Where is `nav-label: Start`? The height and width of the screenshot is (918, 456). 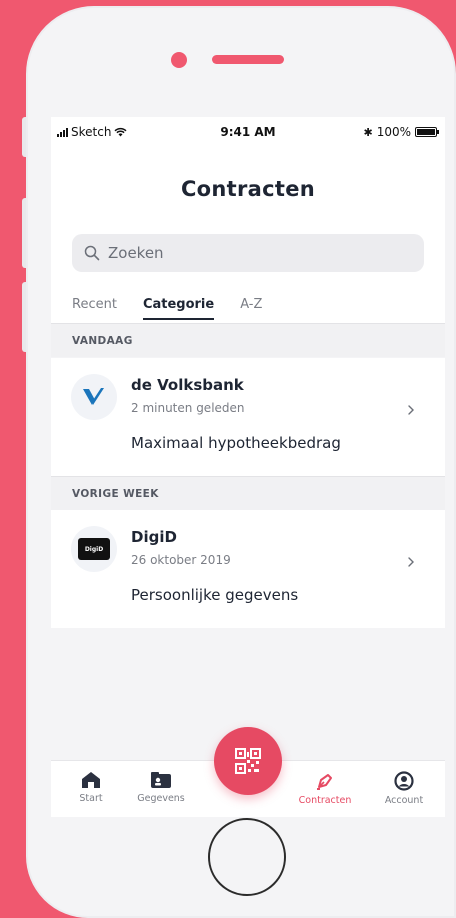 nav-label: Start is located at coordinates (91, 798).